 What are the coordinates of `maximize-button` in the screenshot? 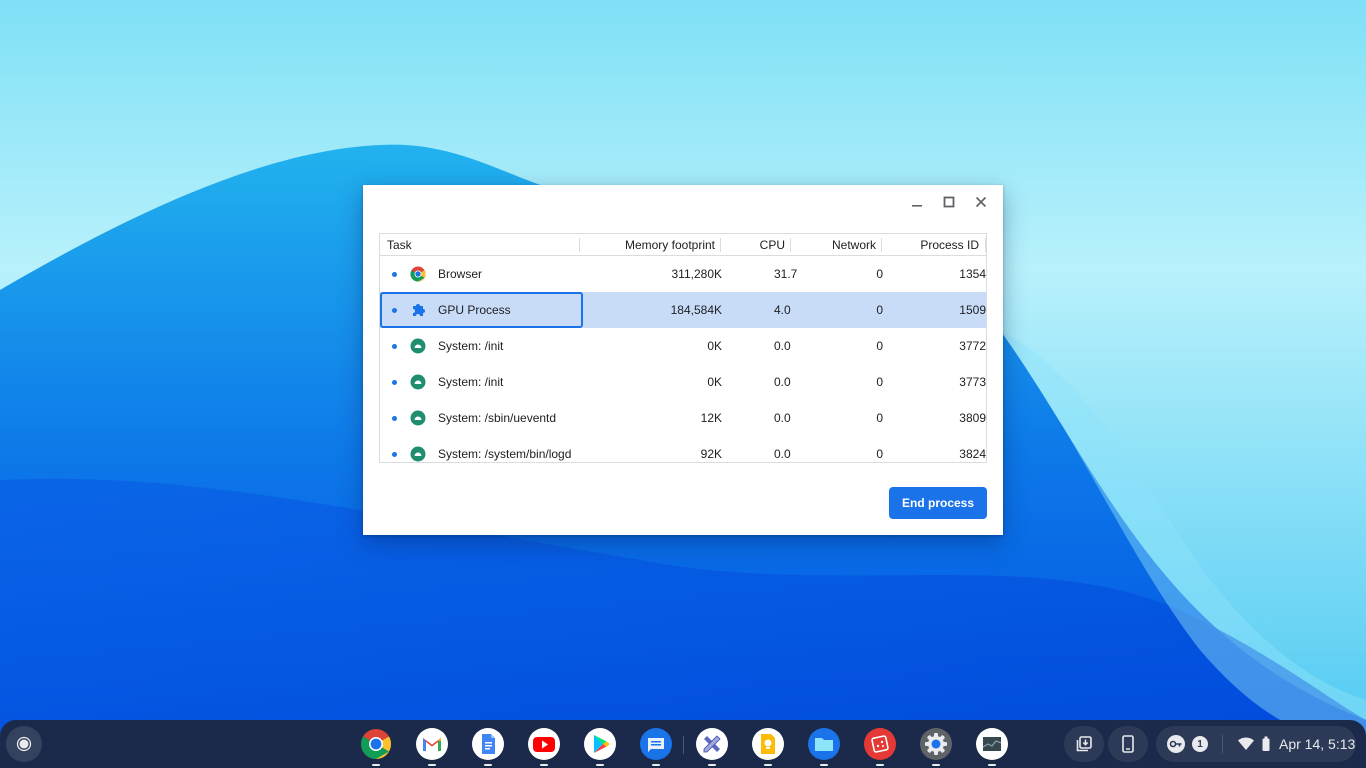 It's located at (949, 202).